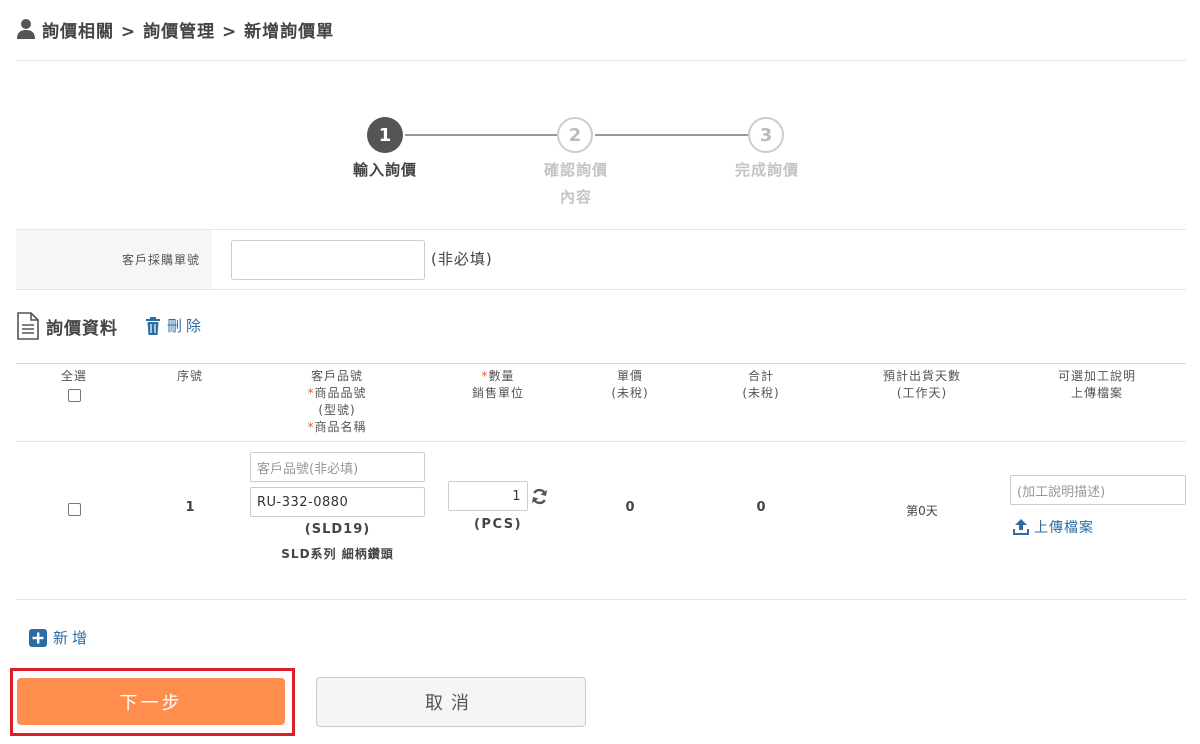  Describe the element at coordinates (488, 496) in the screenshot. I see `quantity-input: 1` at that location.